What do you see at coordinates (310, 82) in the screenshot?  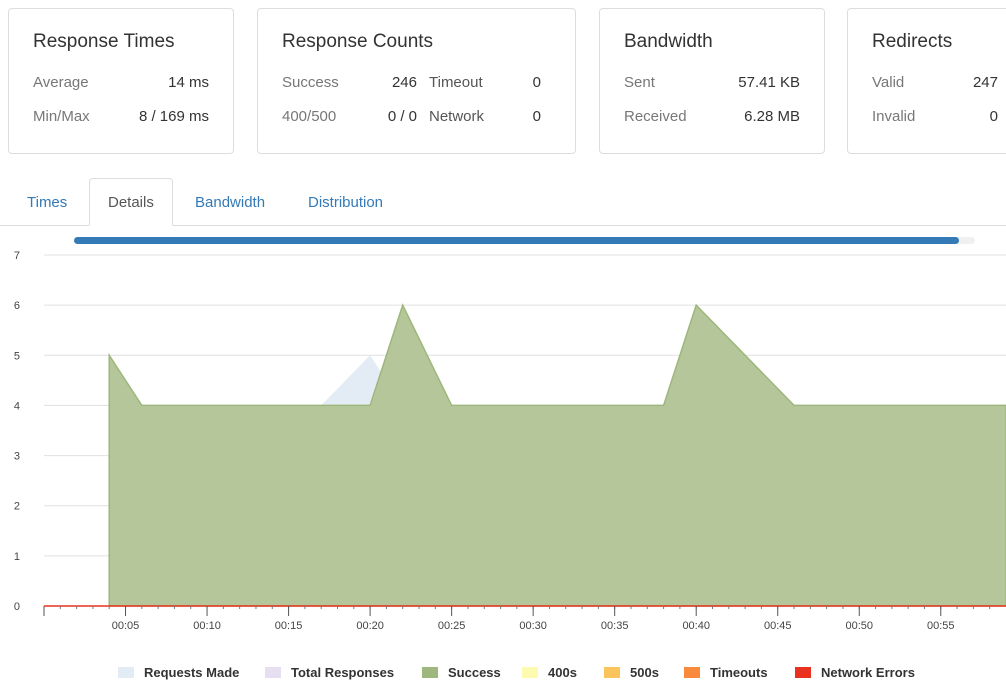 I see `success-label: Success` at bounding box center [310, 82].